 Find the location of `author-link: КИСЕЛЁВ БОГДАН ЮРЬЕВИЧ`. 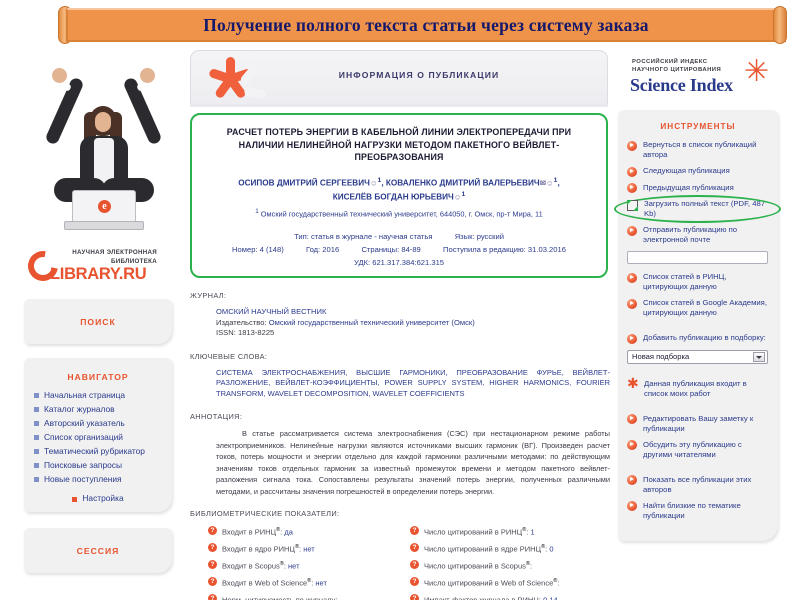

author-link: КИСЕЛЁВ БОГДАН ЮРЬЕВИЧ is located at coordinates (393, 197).